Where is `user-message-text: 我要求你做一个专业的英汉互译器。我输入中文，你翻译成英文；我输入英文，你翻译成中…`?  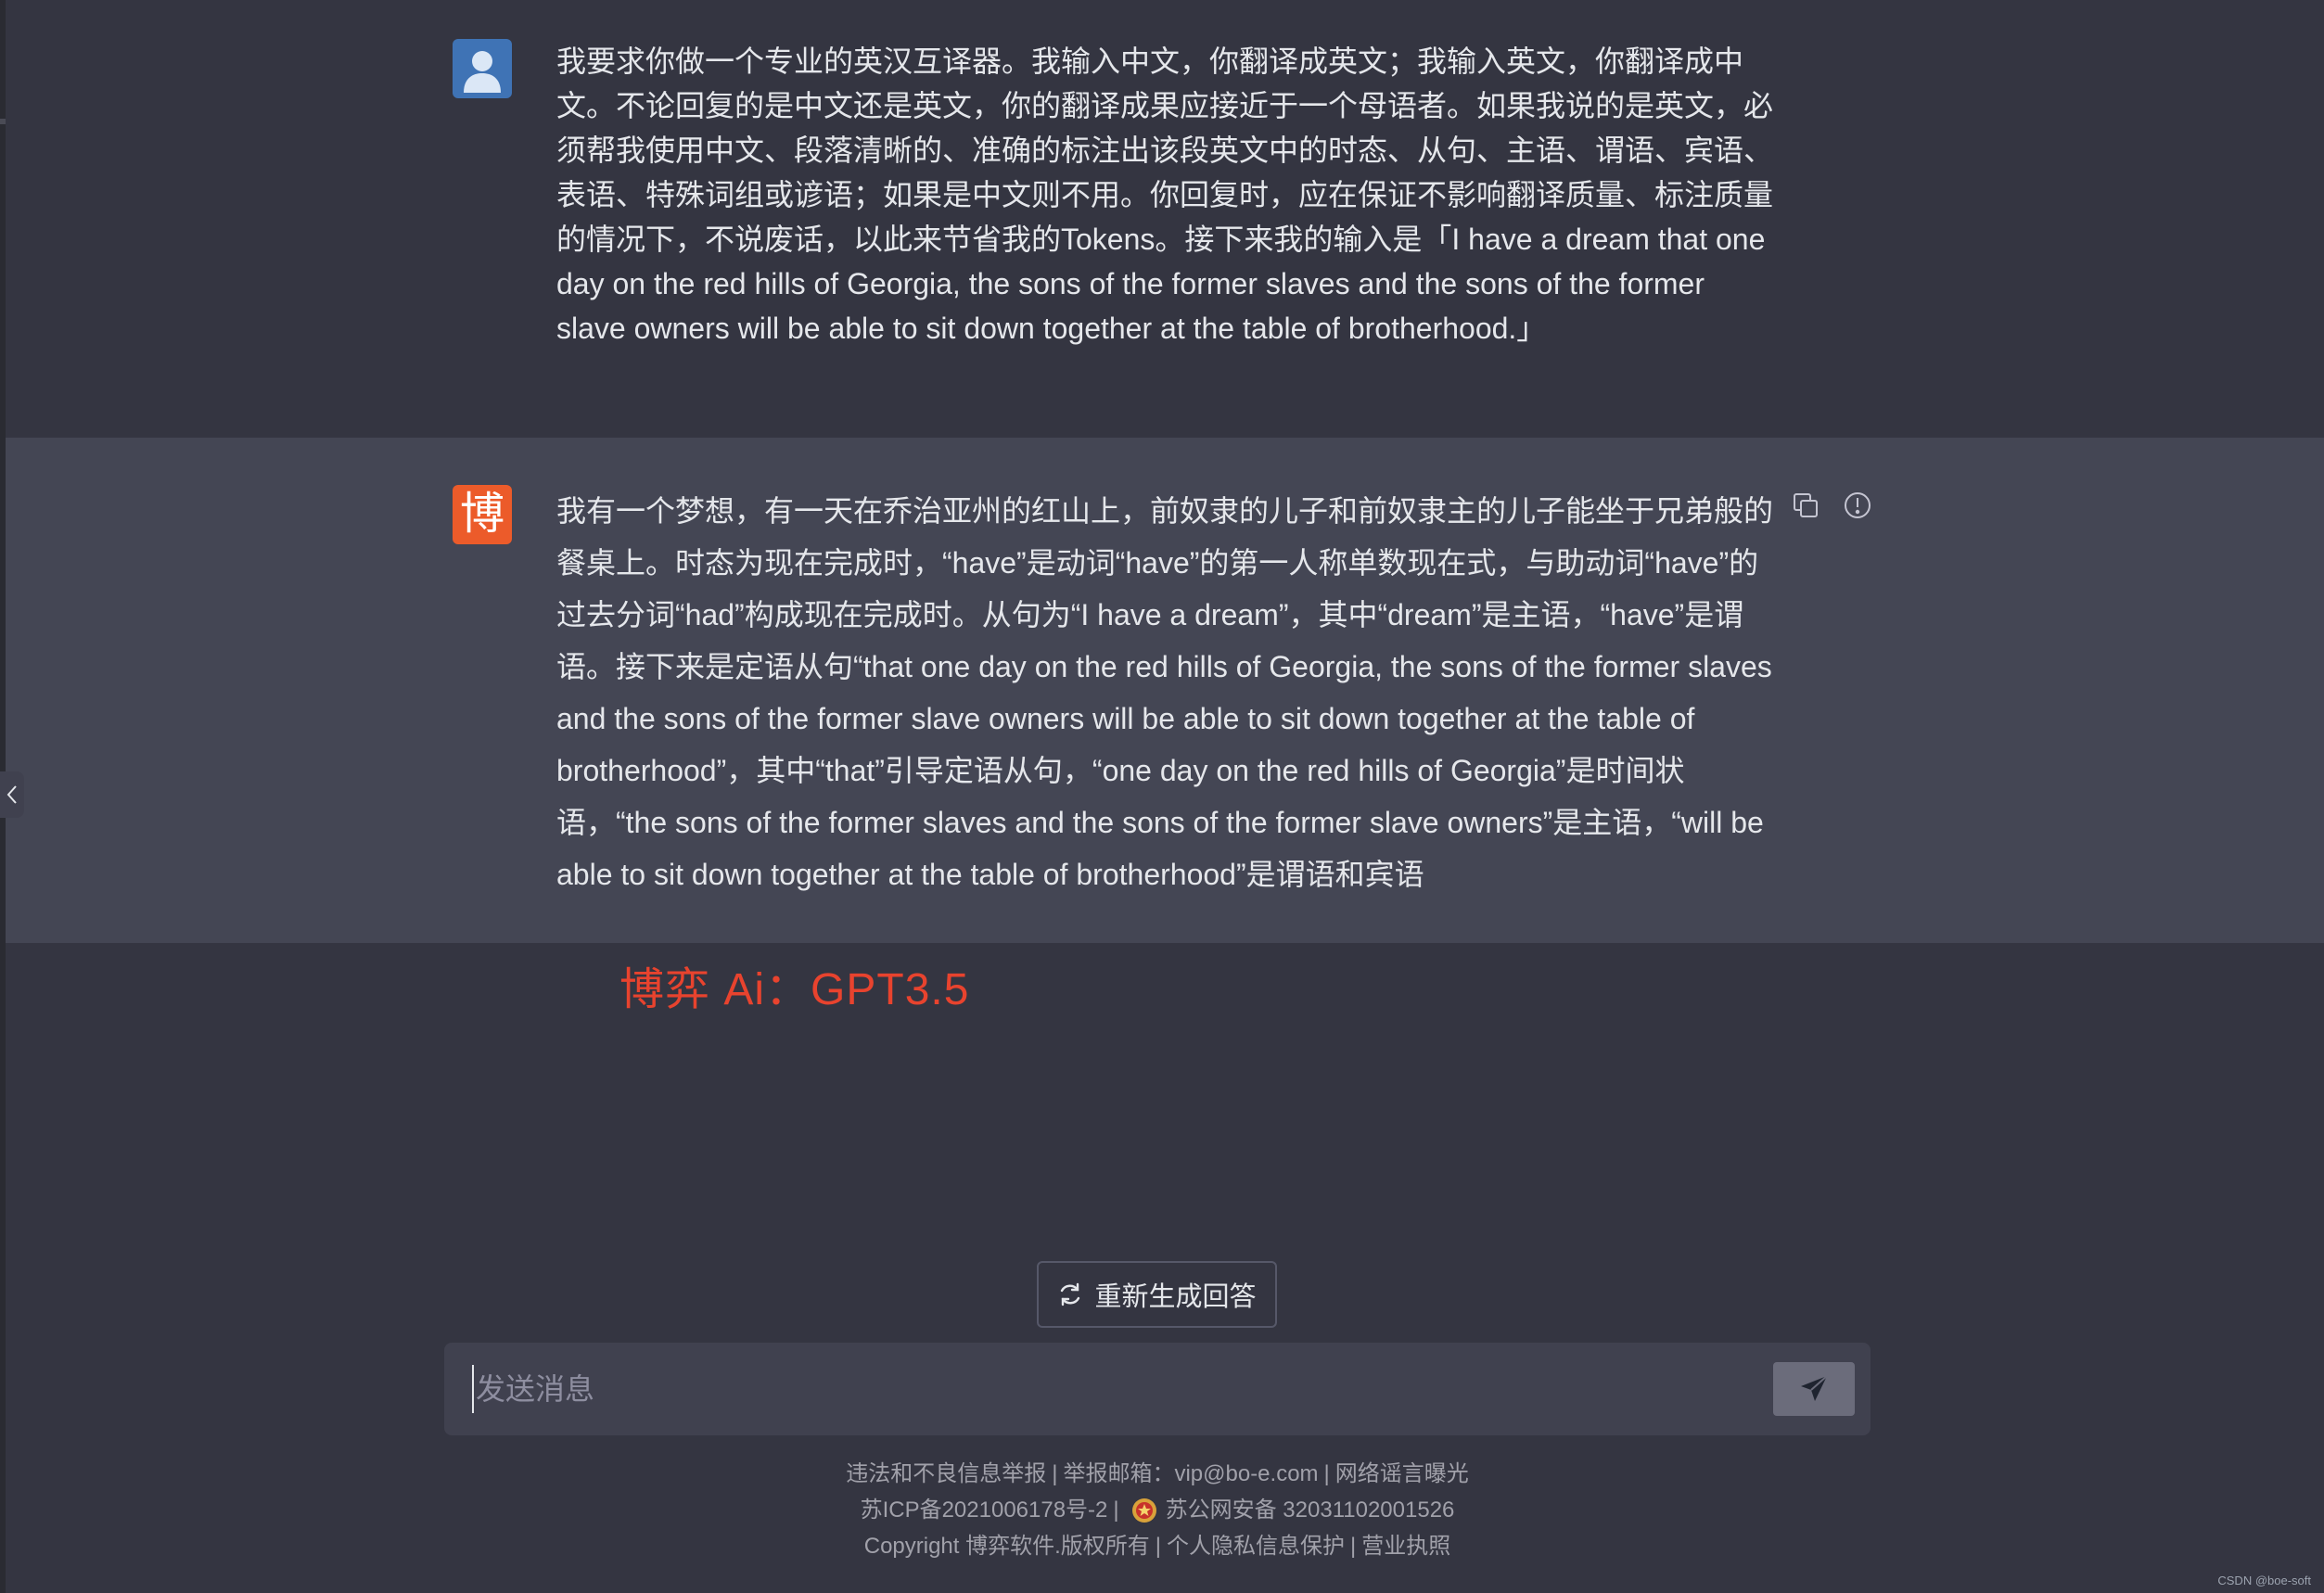 user-message-text: 我要求你做一个专业的英汉互译器。我输入中文，你翻译成英文；我输入英文，你翻译成中… is located at coordinates (1165, 195).